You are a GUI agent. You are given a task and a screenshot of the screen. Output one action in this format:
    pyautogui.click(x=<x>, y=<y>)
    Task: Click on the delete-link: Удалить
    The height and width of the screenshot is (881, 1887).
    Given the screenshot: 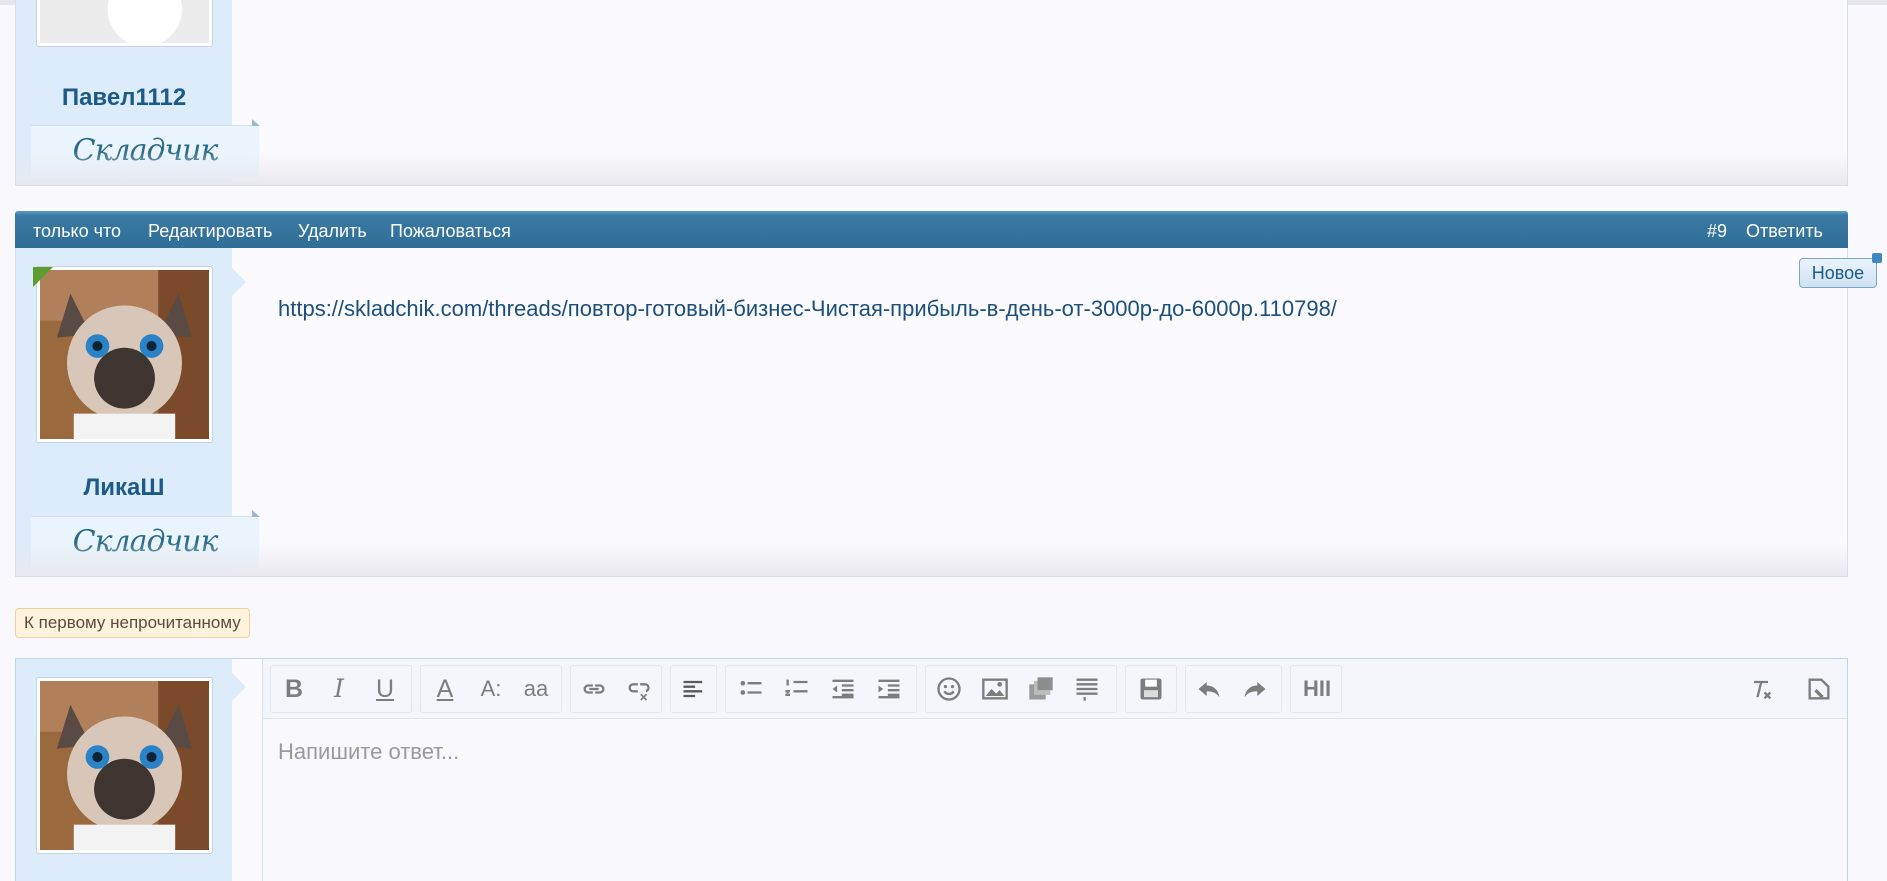 What is the action you would take?
    pyautogui.click(x=332, y=231)
    